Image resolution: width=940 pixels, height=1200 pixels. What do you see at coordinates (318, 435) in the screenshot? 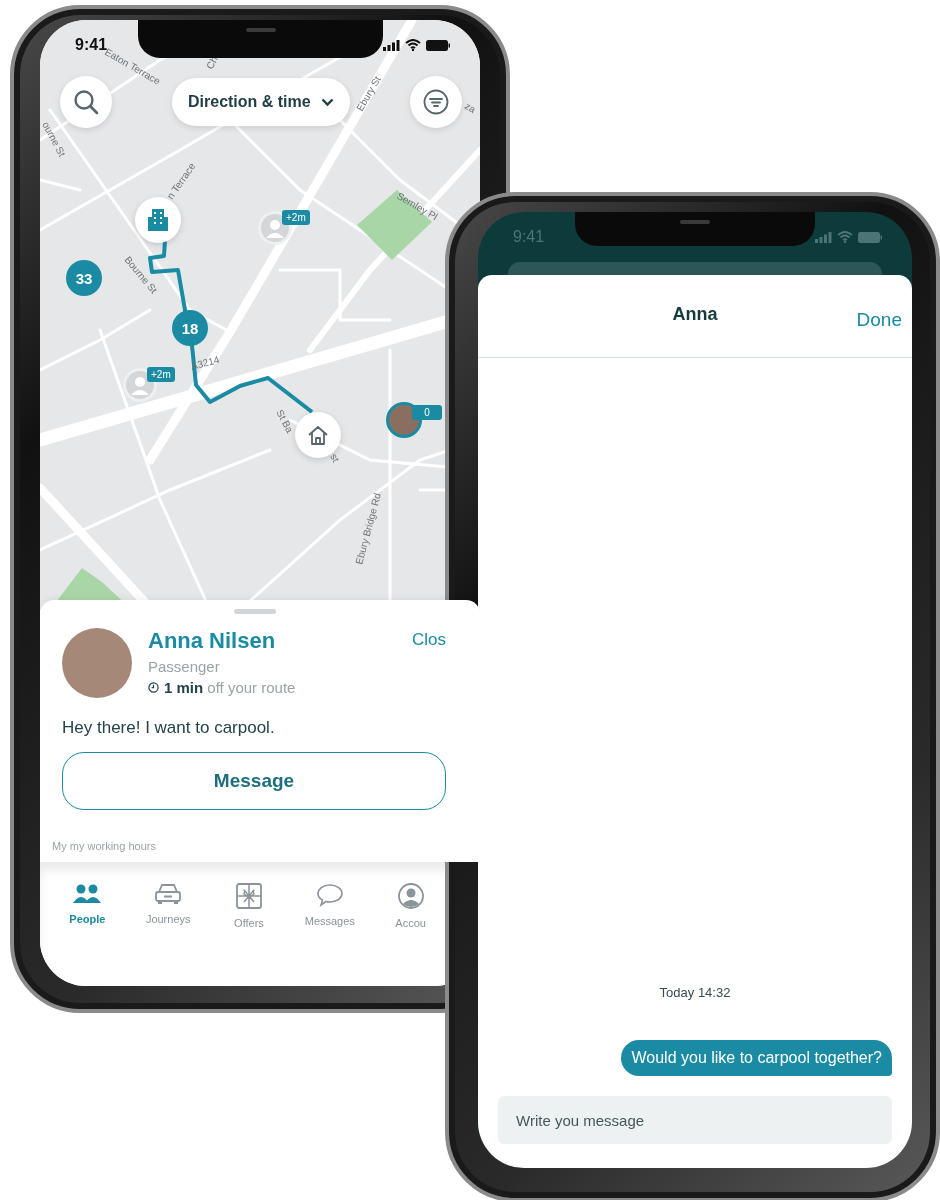
I see `house-icon` at bounding box center [318, 435].